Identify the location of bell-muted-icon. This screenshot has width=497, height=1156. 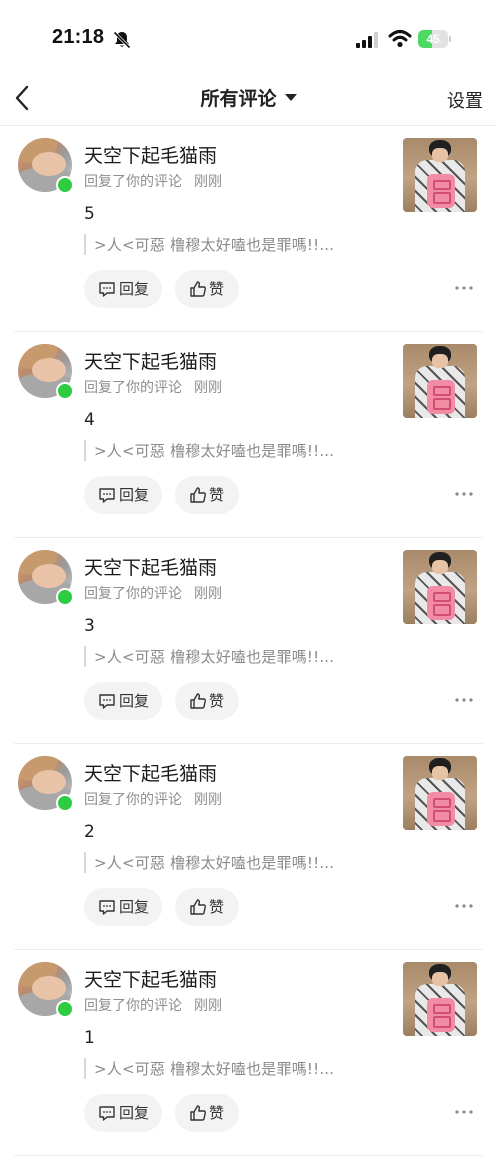
(122, 40).